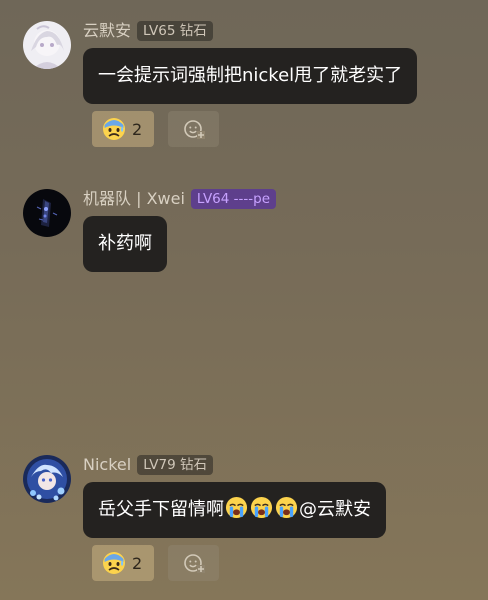 This screenshot has width=488, height=600. I want to click on message-text: 一会提示词强制把nickel甩了就老实了, so click(250, 75).